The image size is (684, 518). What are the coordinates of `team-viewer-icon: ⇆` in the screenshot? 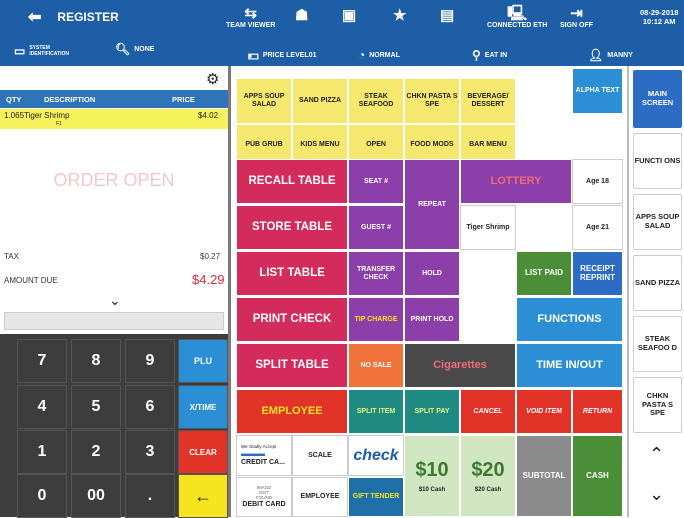 It's located at (250, 13).